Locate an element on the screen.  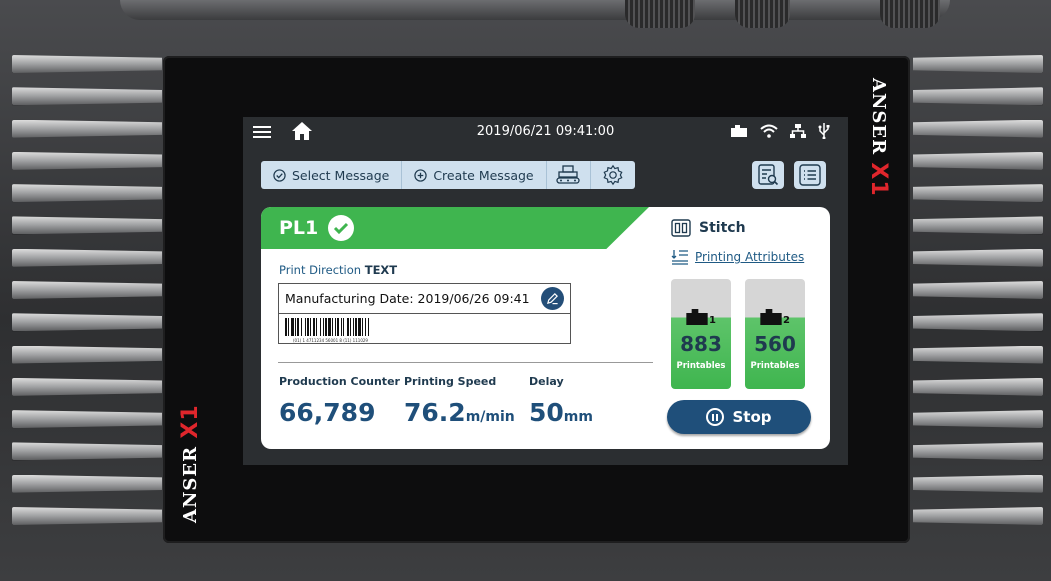
system-datetime: 2019/06/21 09:41:00 is located at coordinates (545, 131).